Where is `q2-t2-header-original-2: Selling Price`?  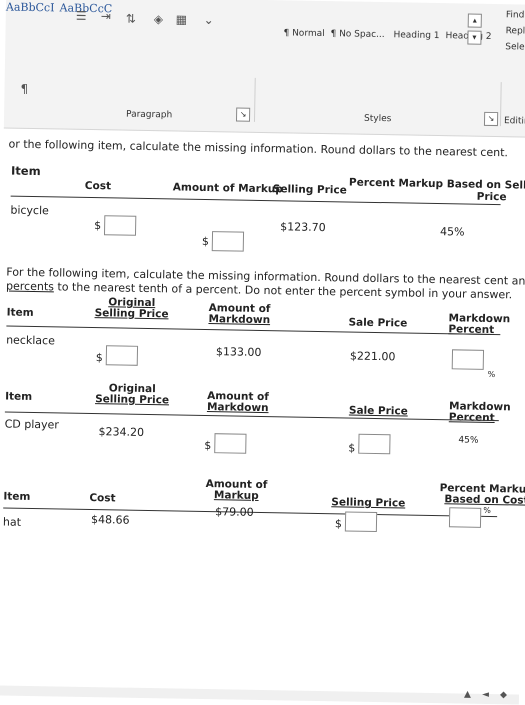
q2-t2-header-original-2: Selling Price is located at coordinates (132, 400).